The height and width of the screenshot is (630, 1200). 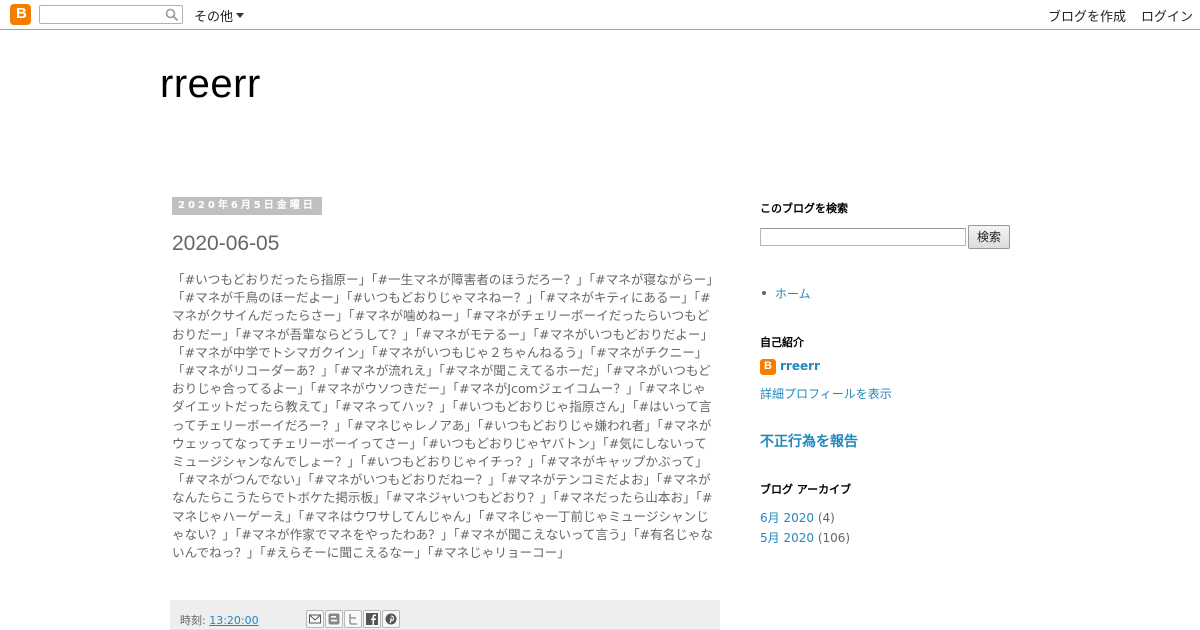 I want to click on search-button: 検索, so click(x=989, y=237).